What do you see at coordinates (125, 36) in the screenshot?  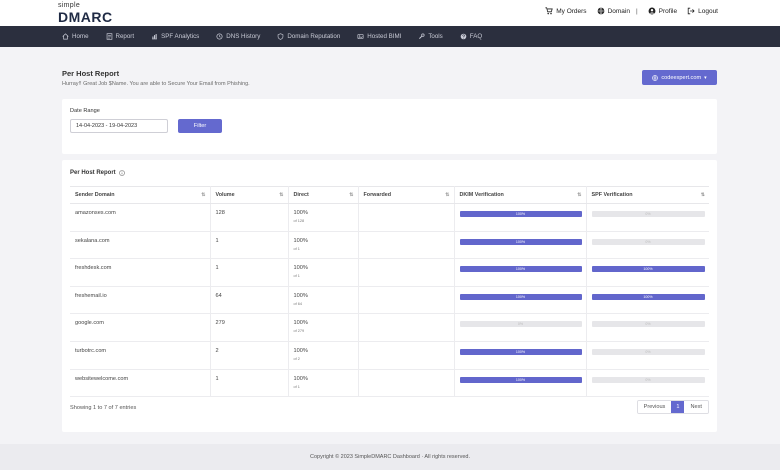 I see `nav-report-label: Report` at bounding box center [125, 36].